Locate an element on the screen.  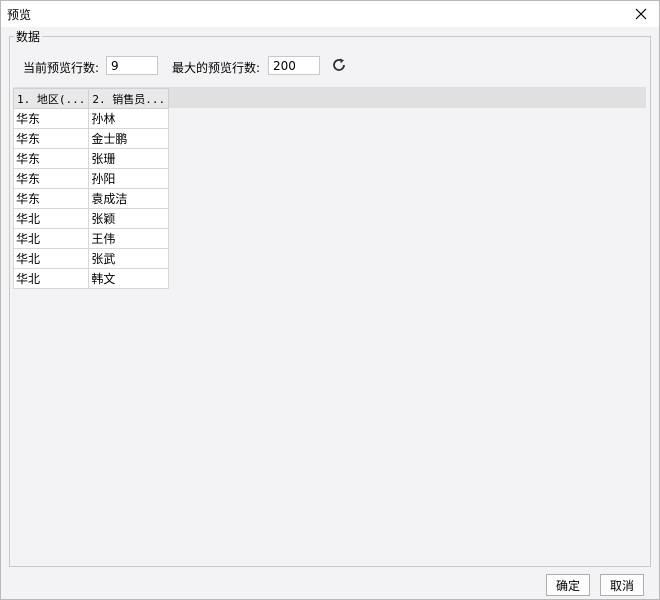
cell-salesperson: 孙阳 is located at coordinates (129, 178).